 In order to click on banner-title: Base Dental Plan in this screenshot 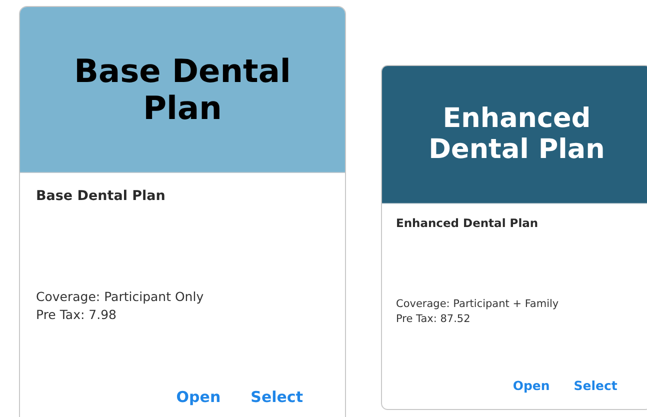, I will do `click(182, 89)`.